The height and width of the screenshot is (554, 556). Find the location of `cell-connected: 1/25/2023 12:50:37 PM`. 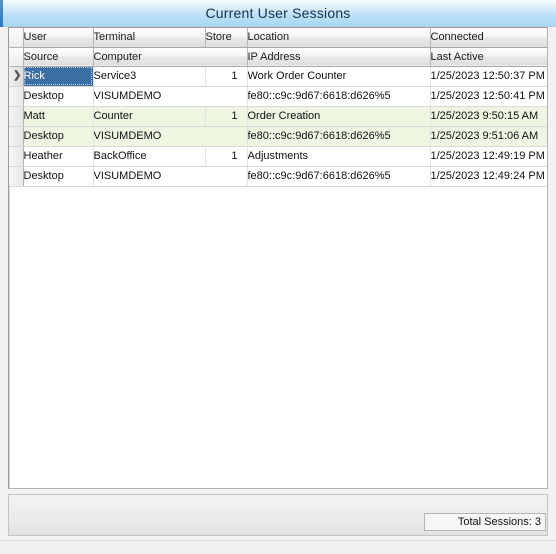

cell-connected: 1/25/2023 12:50:37 PM is located at coordinates (488, 76).